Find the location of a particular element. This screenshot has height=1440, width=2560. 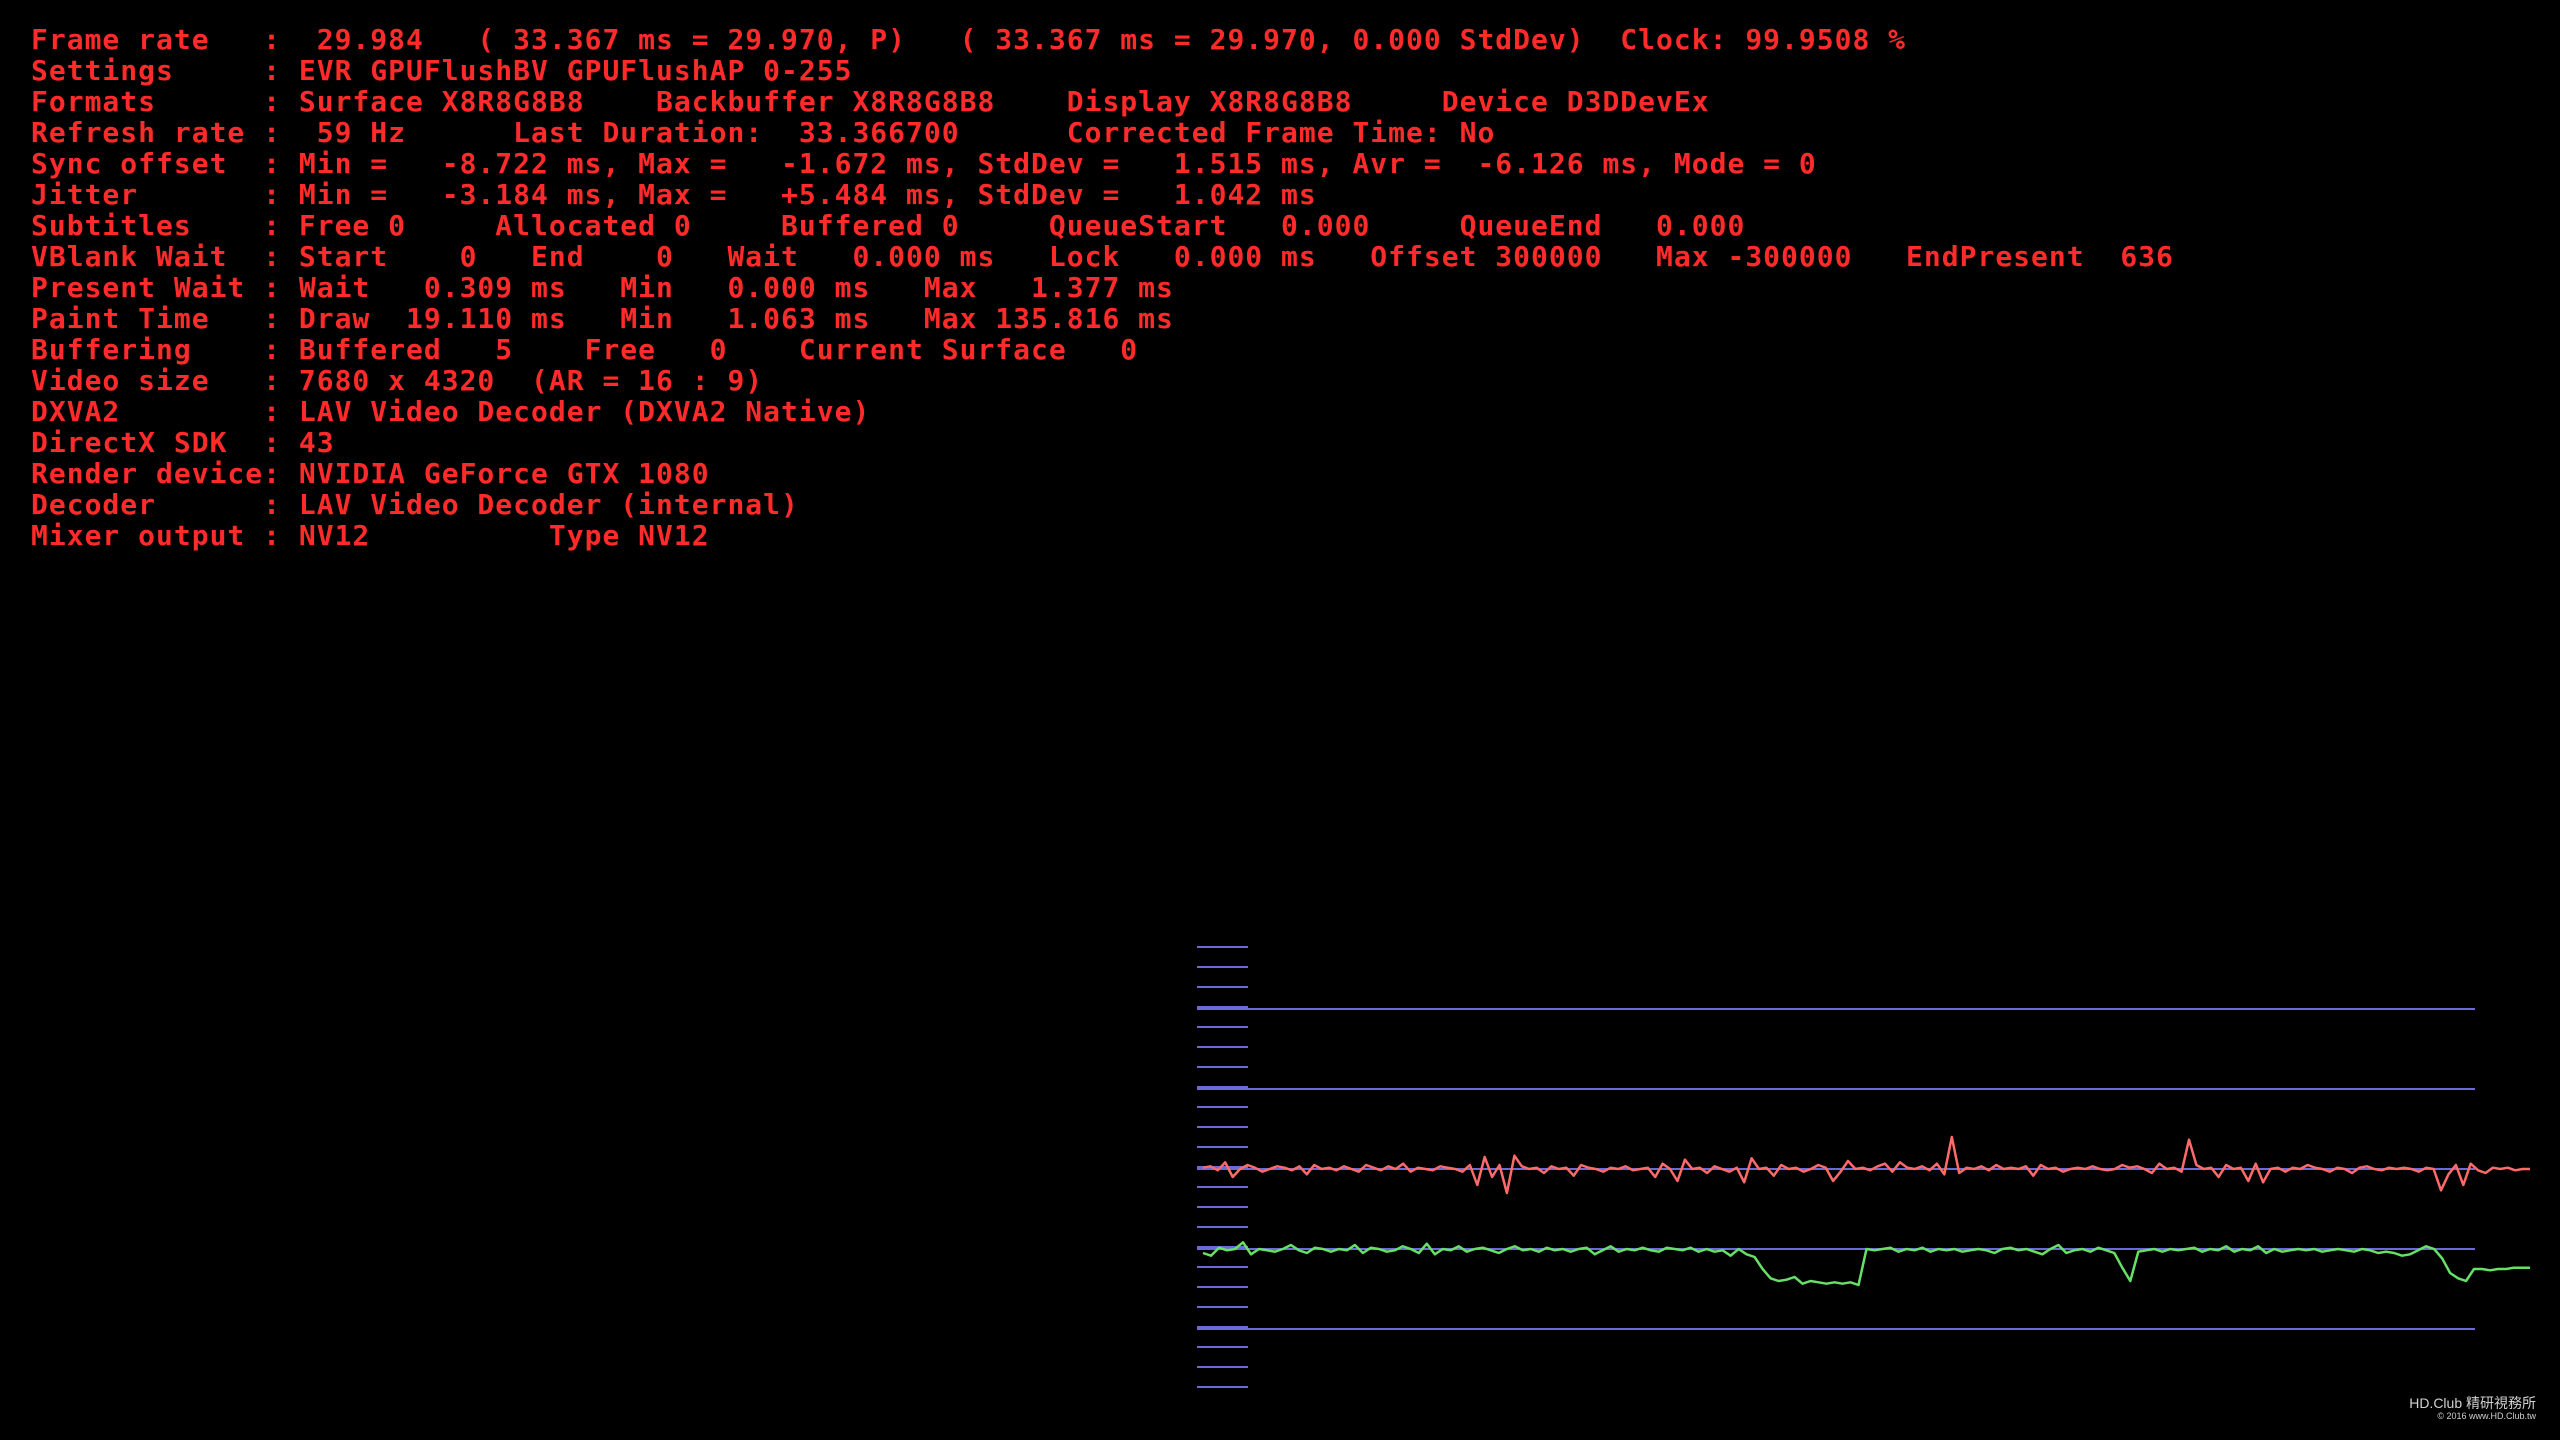

watermark-copyright: © 2016 www.HD.Club.tw is located at coordinates (2486, 1416).